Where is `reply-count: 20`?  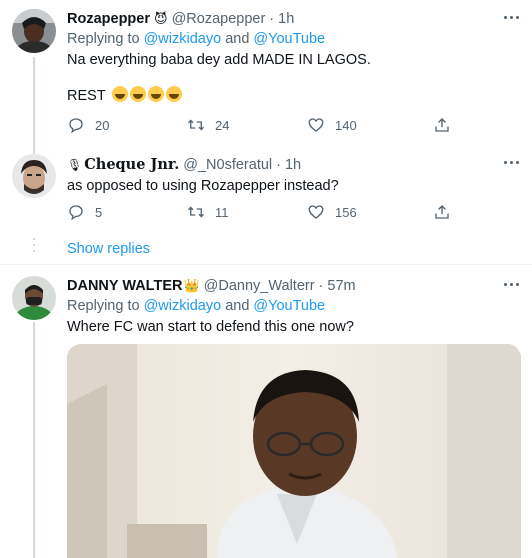 reply-count: 20 is located at coordinates (102, 125).